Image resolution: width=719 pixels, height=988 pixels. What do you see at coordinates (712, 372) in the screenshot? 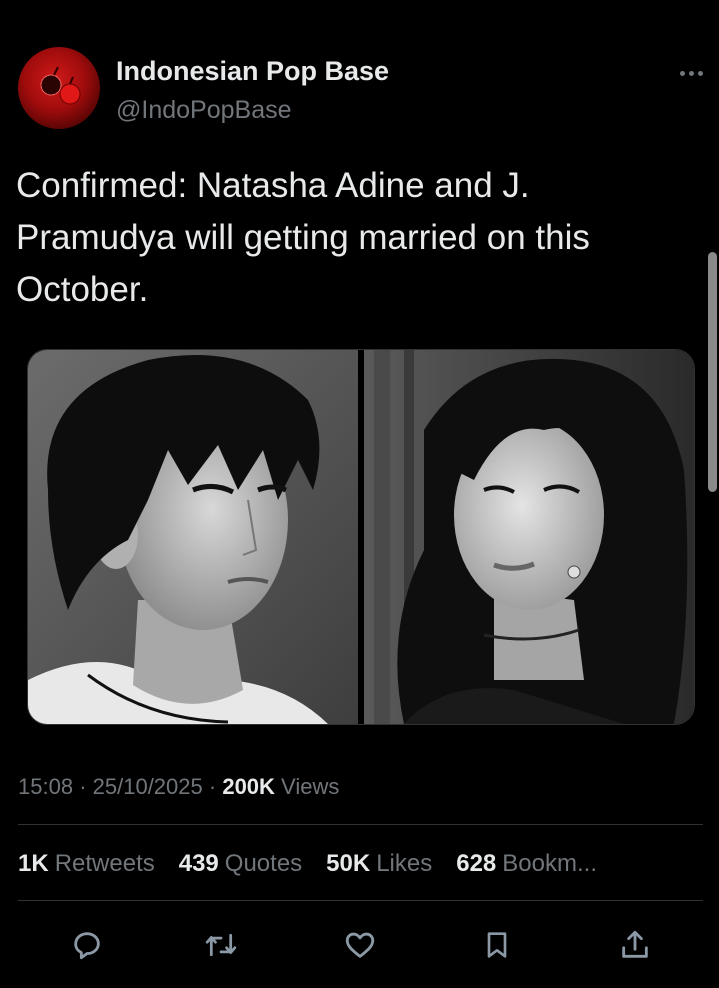
I see `scrollbar` at bounding box center [712, 372].